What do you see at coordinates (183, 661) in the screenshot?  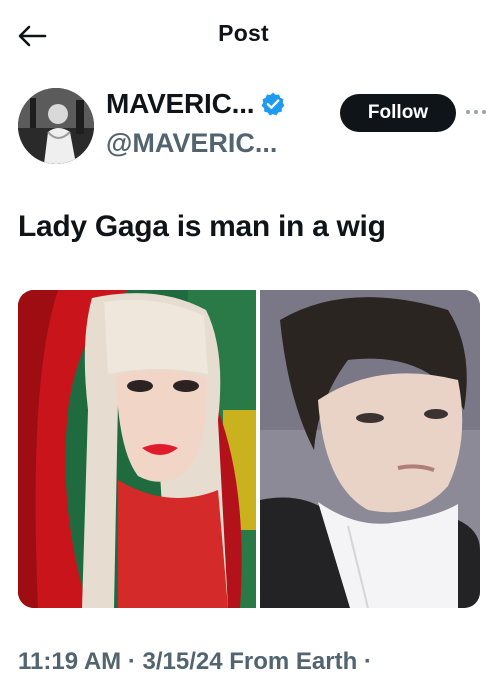 I see `post-date: 3/15/24` at bounding box center [183, 661].